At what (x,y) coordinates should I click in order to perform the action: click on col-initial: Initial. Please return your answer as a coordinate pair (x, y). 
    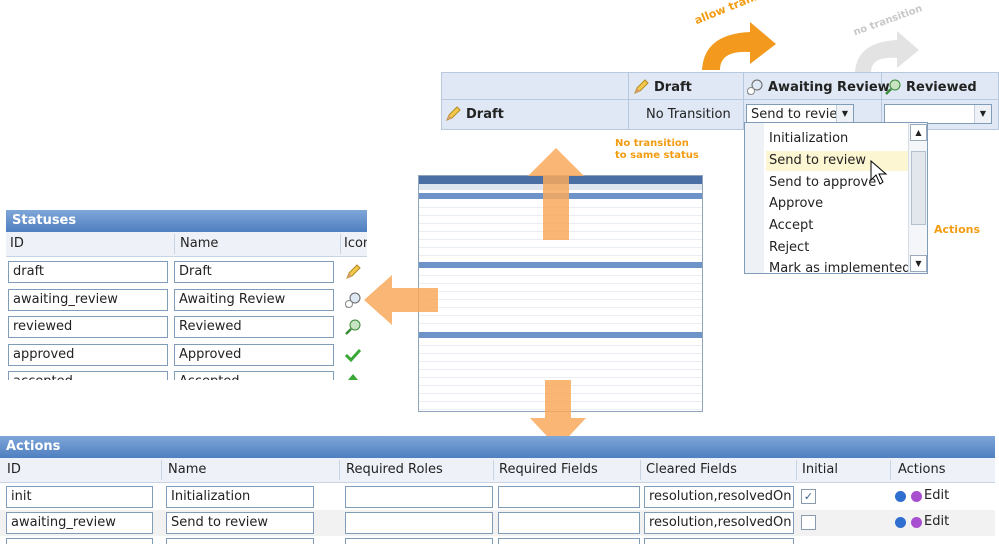
    Looking at the image, I should click on (820, 469).